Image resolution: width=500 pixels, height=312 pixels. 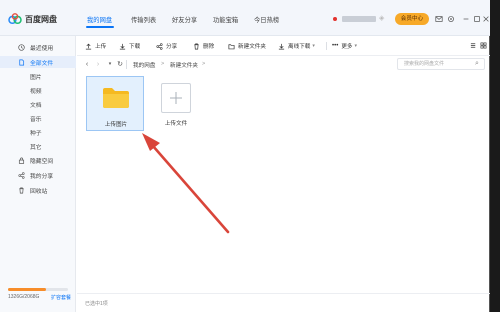 I want to click on new-folder-label: 新建文件夹, so click(x=252, y=47).